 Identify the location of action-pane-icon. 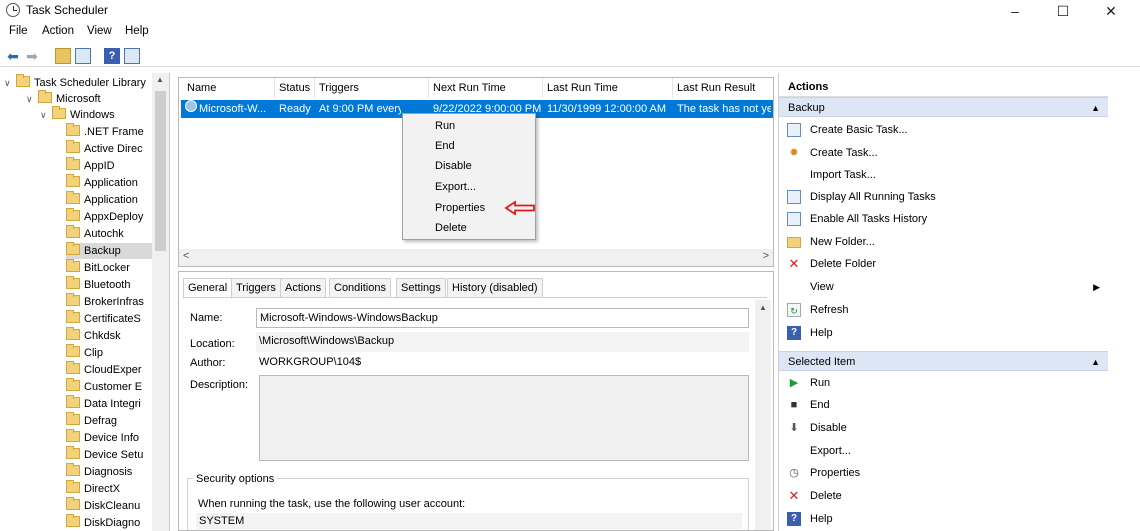
(132, 56).